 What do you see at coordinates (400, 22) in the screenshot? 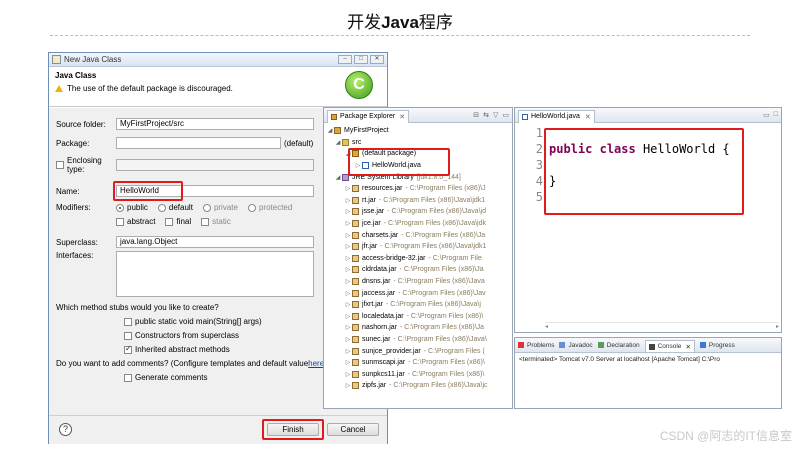
I see `slide-title: 开发Java程序` at bounding box center [400, 22].